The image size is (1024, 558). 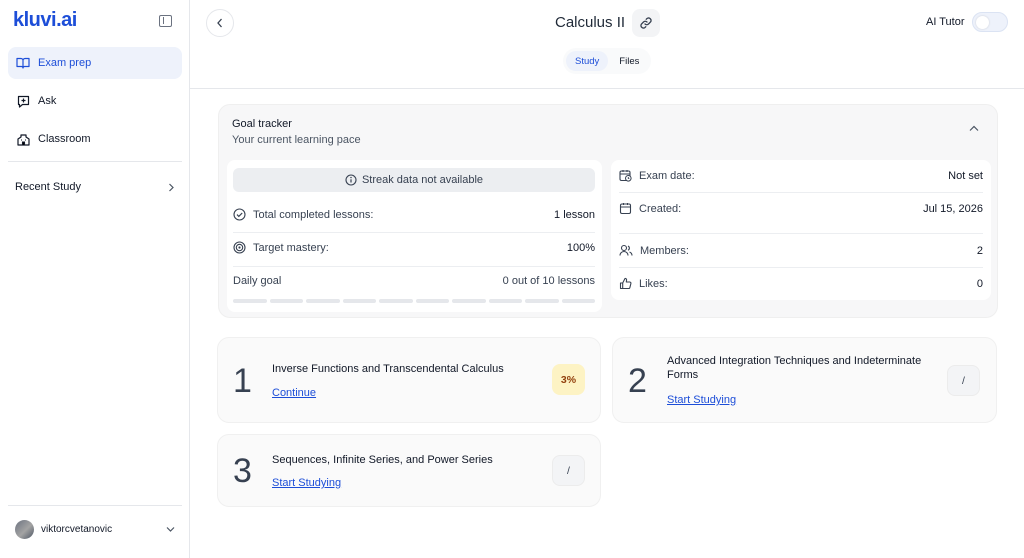 What do you see at coordinates (414, 214) in the screenshot?
I see `completed-lessons-row: Total completed lessons: 1 lesson` at bounding box center [414, 214].